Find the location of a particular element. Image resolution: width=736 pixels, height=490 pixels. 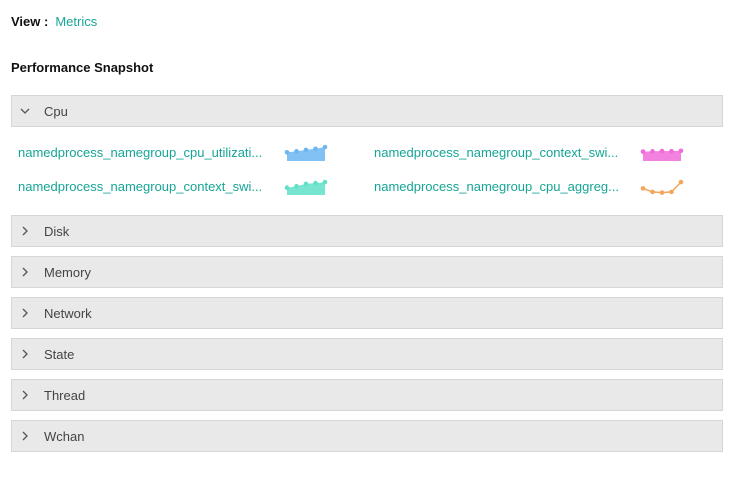

panel-title: Memory is located at coordinates (67, 272).